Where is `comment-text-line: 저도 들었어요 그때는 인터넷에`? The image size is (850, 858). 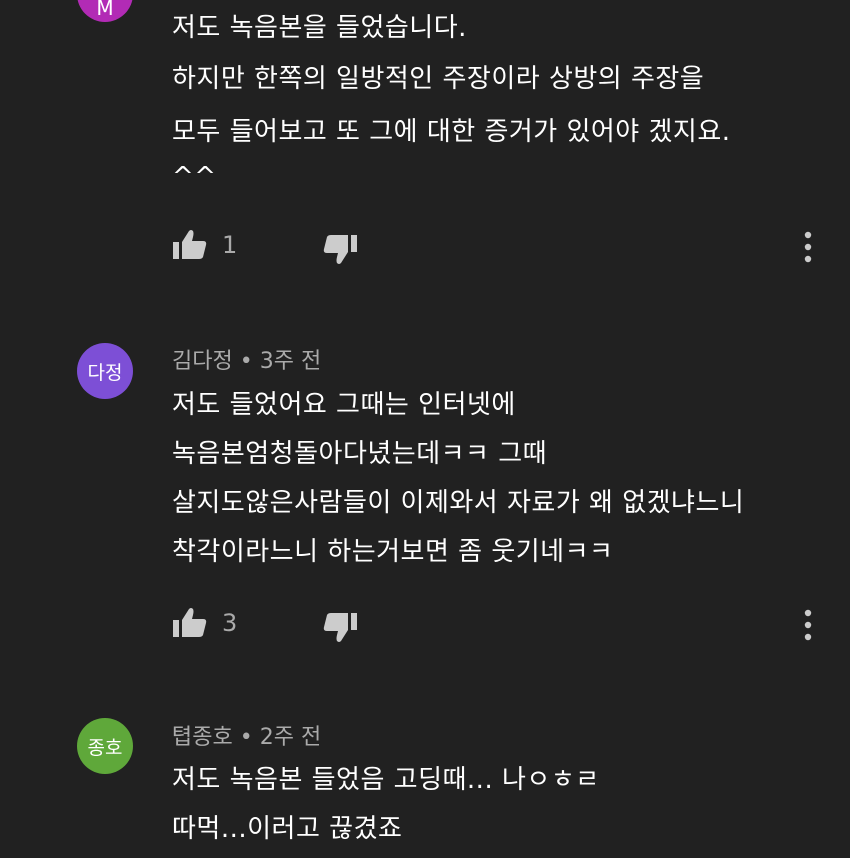 comment-text-line: 저도 들었어요 그때는 인터넷에 is located at coordinates (344, 405).